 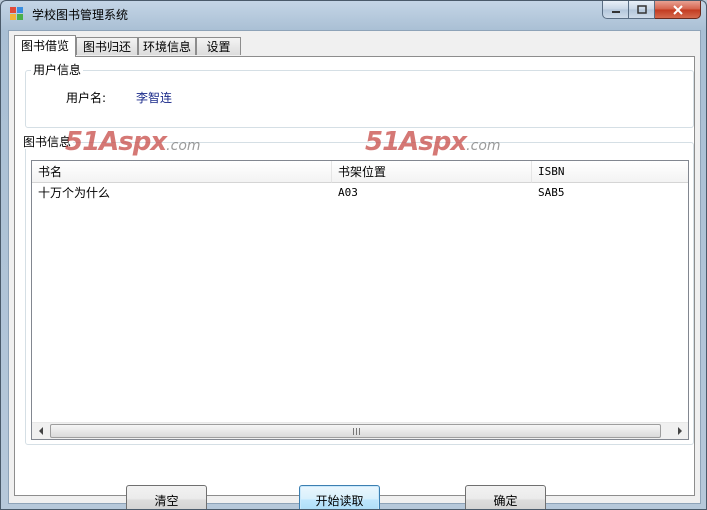 I want to click on window-title: 学校图书管理系统, so click(x=80, y=15).